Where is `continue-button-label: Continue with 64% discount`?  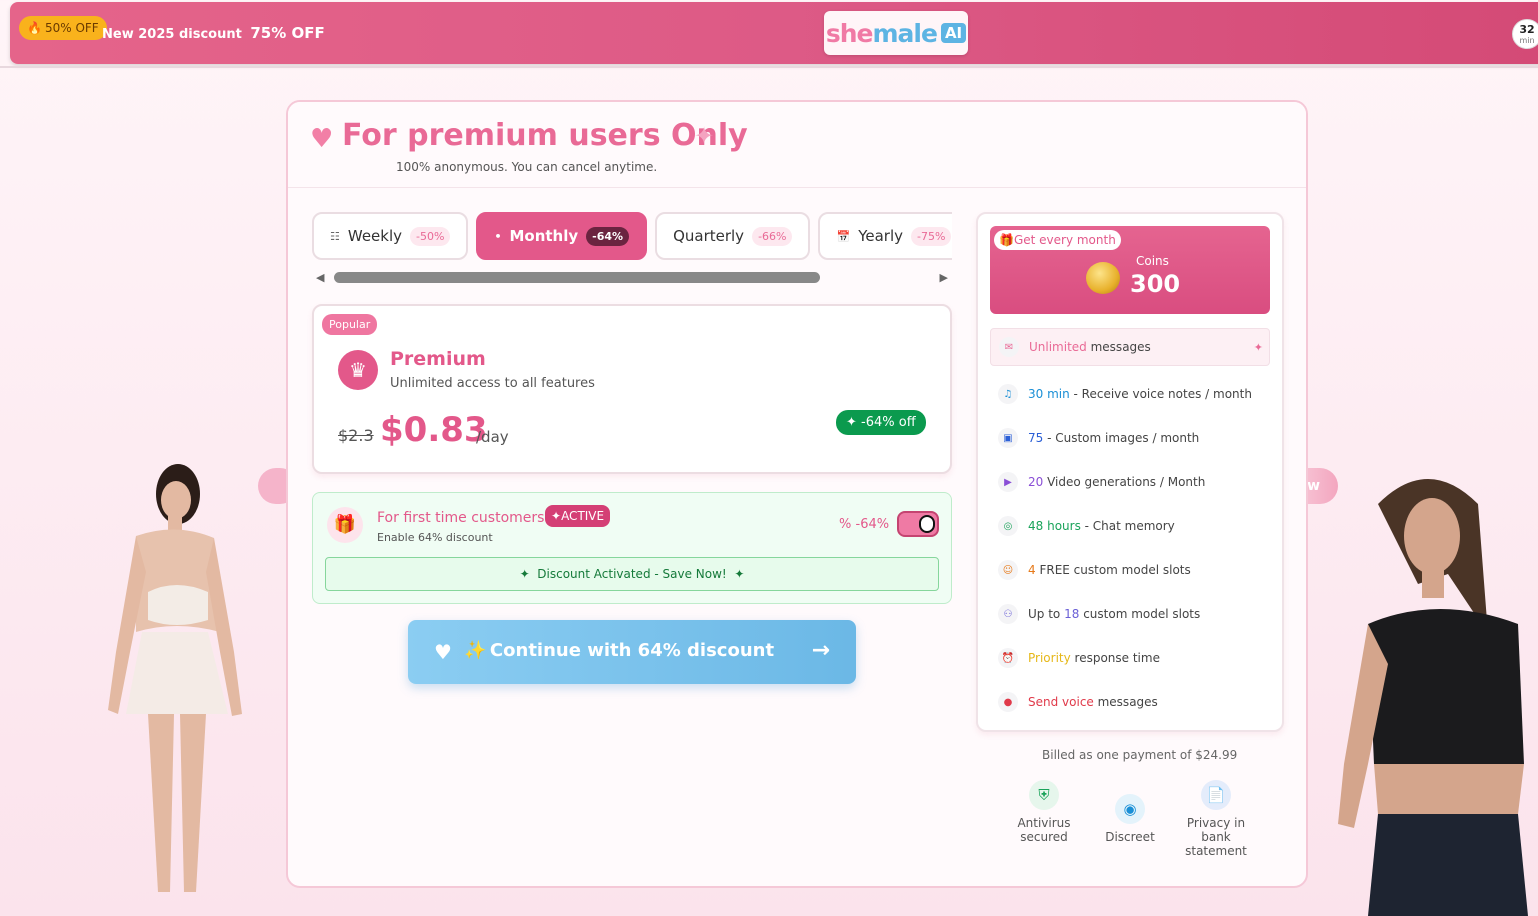 continue-button-label: Continue with 64% discount is located at coordinates (632, 650).